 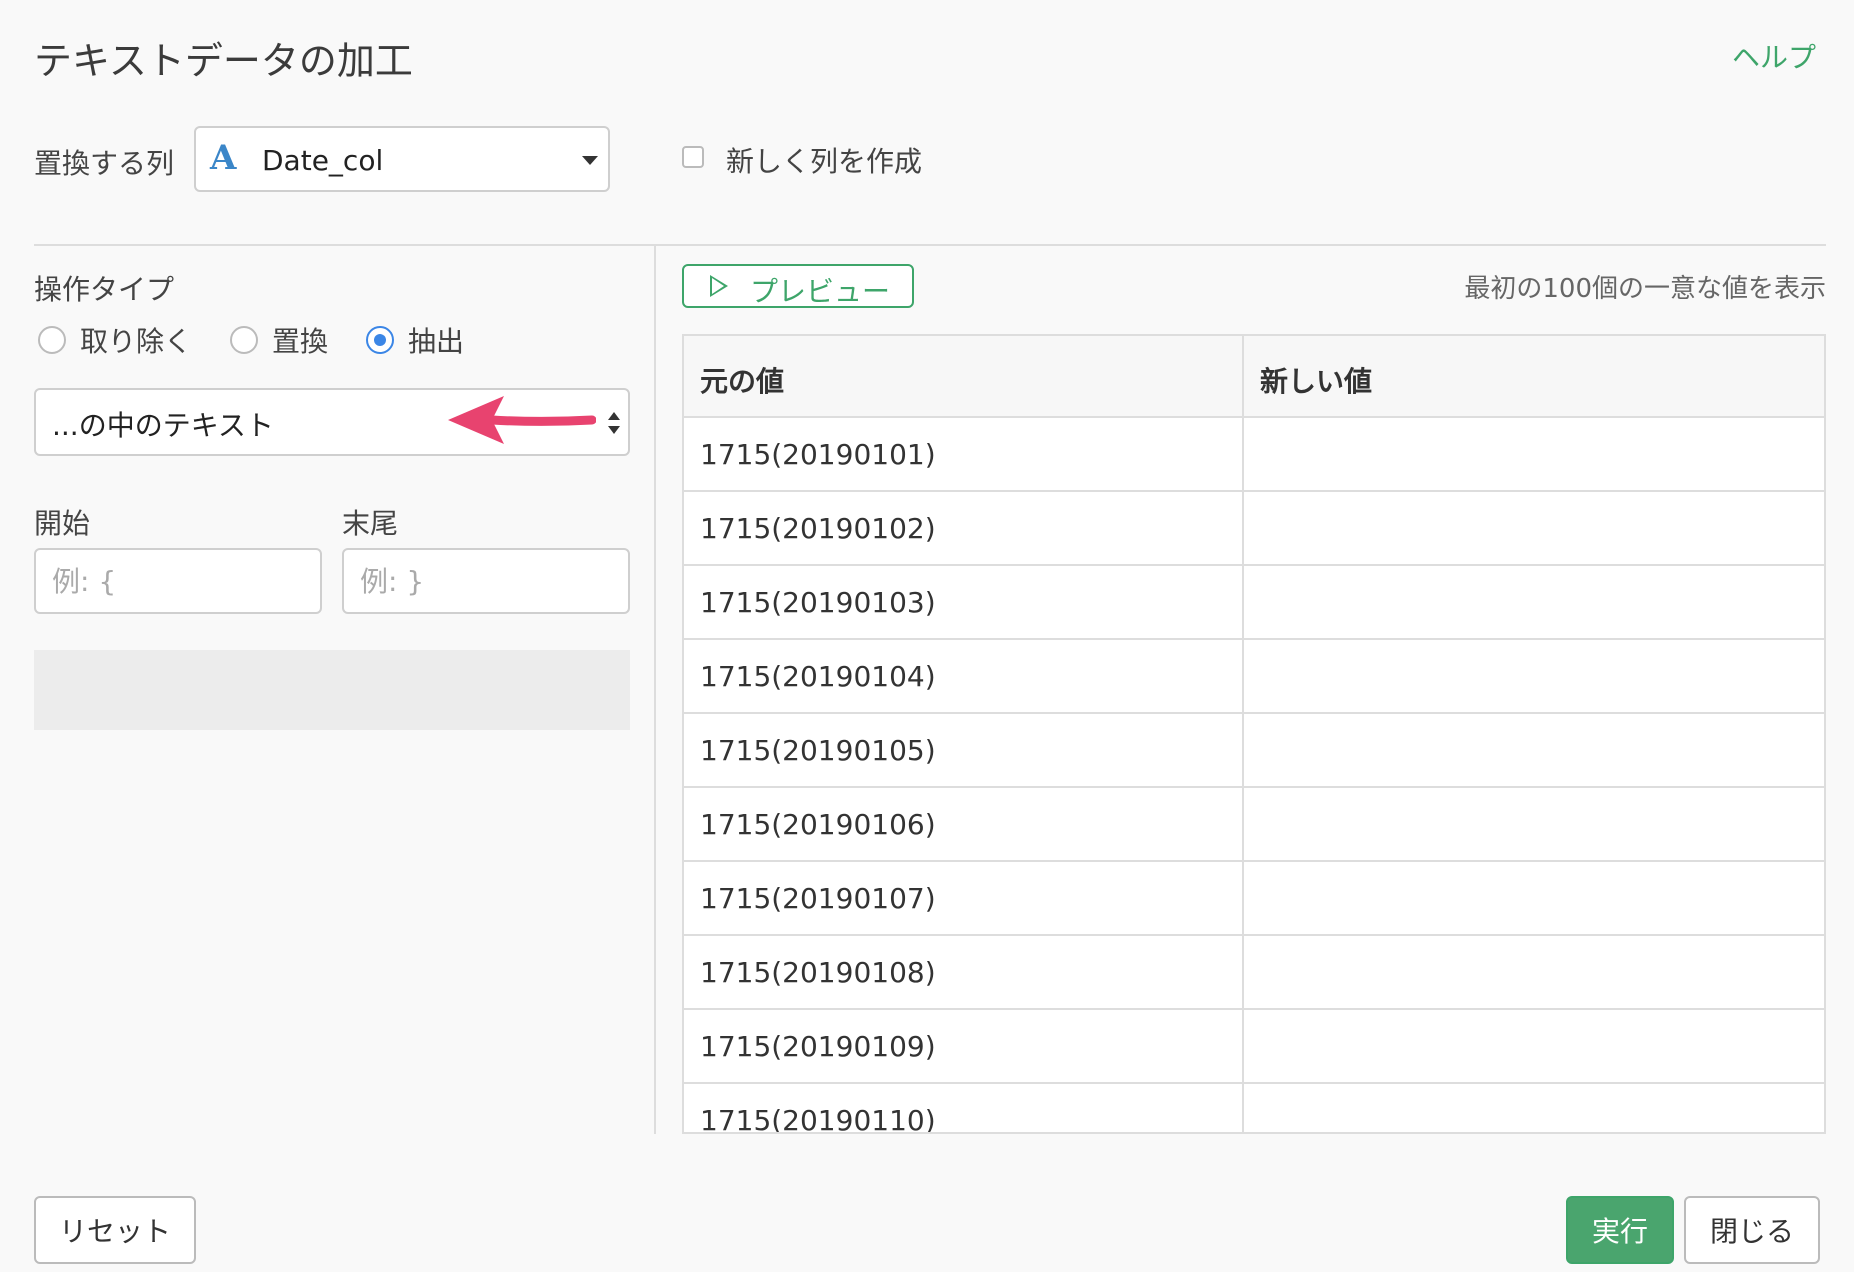 I want to click on divider-vertical, so click(x=655, y=689).